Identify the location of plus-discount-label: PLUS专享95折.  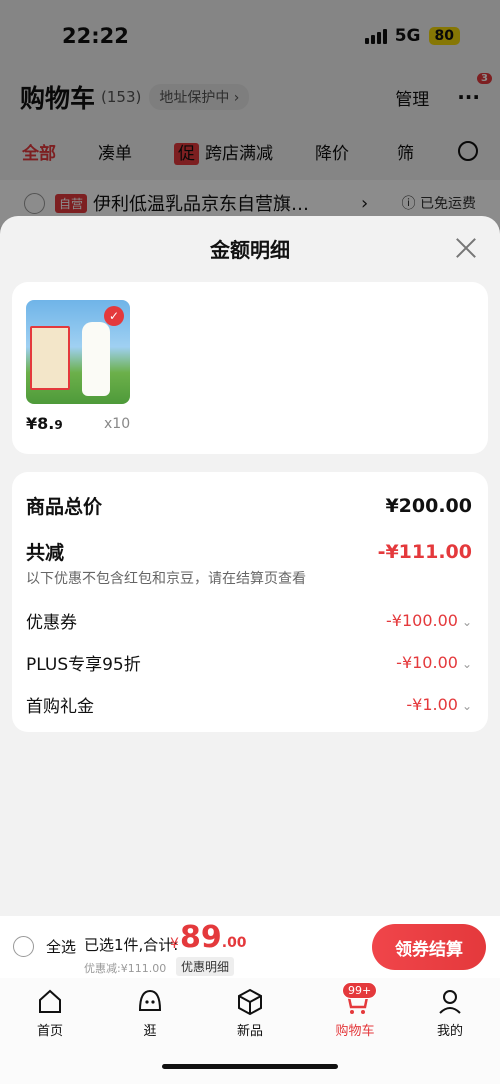
(83, 665).